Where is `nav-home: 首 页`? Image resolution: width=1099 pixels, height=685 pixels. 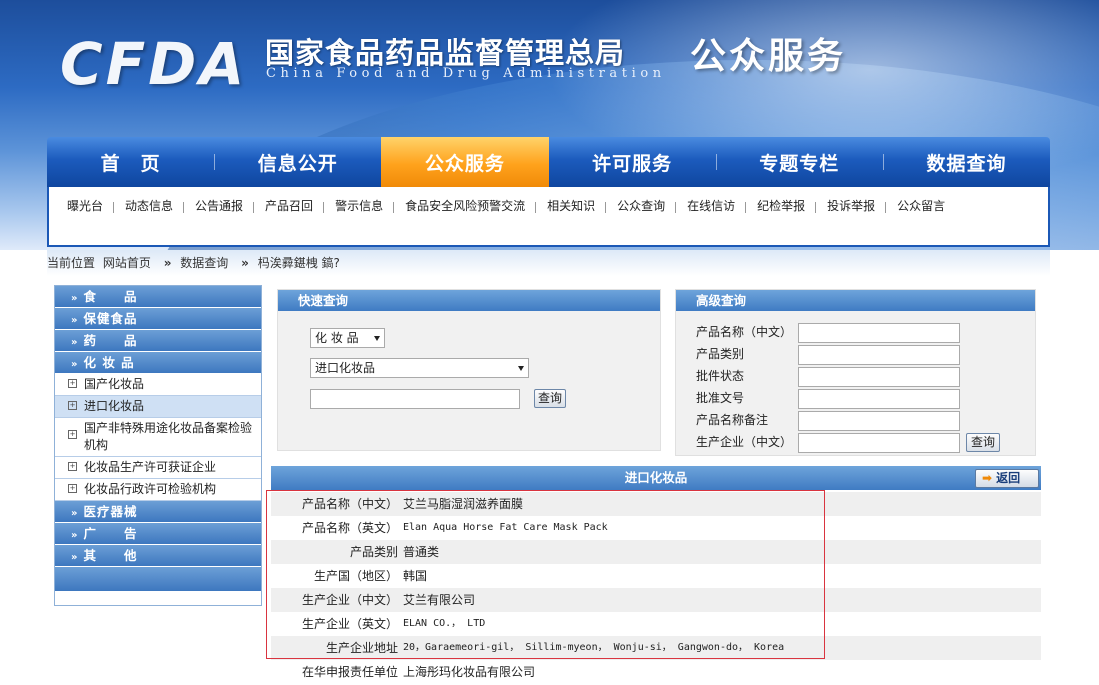
nav-home: 首 页 is located at coordinates (130, 162).